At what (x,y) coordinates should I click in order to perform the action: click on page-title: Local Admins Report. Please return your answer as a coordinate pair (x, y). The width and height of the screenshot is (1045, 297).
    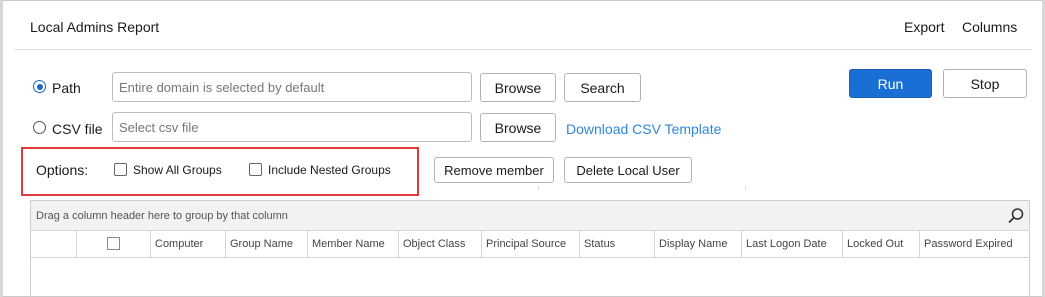
    Looking at the image, I should click on (95, 27).